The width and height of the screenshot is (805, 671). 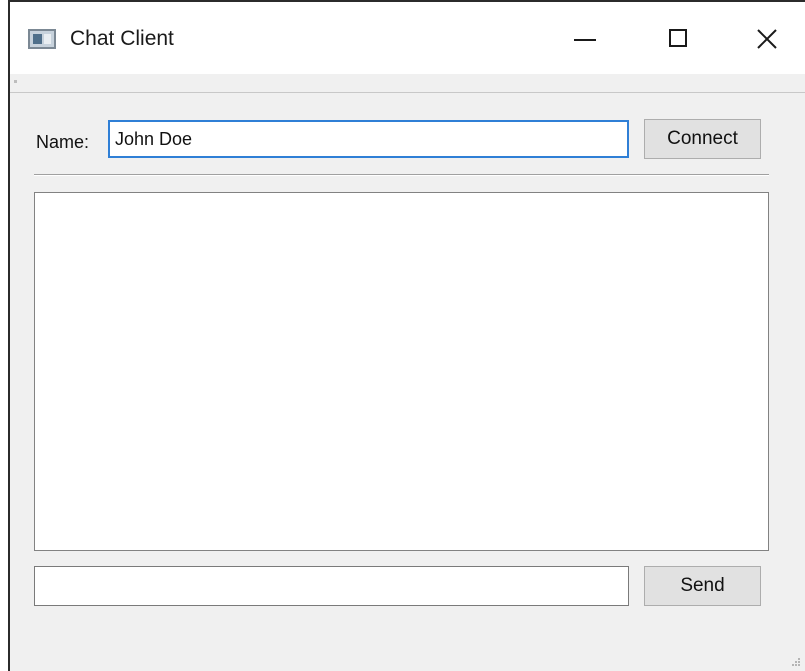 I want to click on maximize-icon, so click(x=678, y=38).